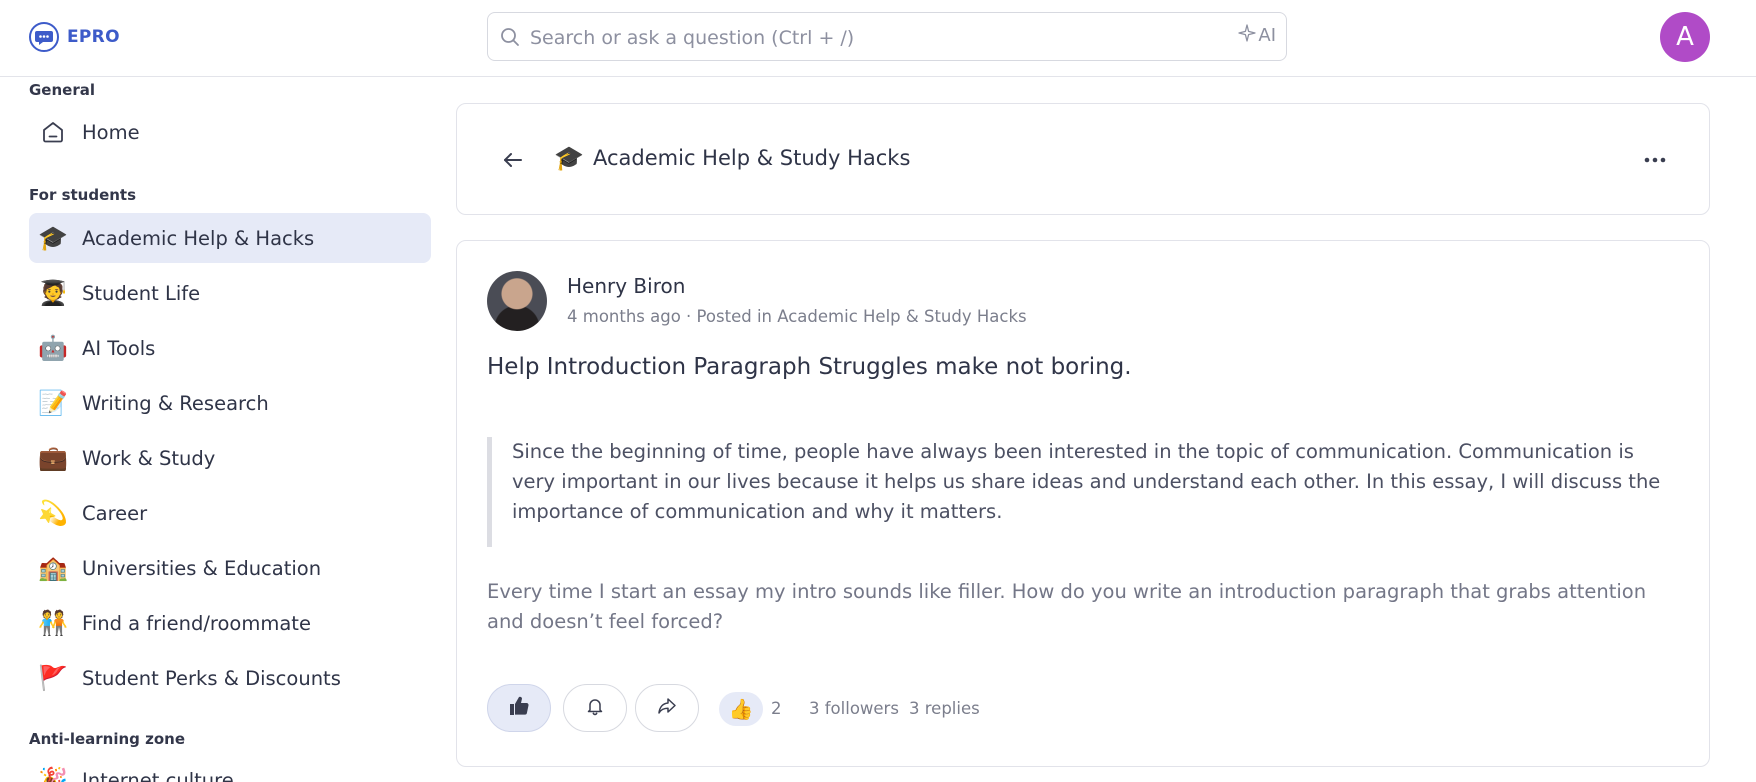 The width and height of the screenshot is (1756, 782). Describe the element at coordinates (230, 458) in the screenshot. I see `sidebar-item-work-study: 💼 Work & Study` at that location.